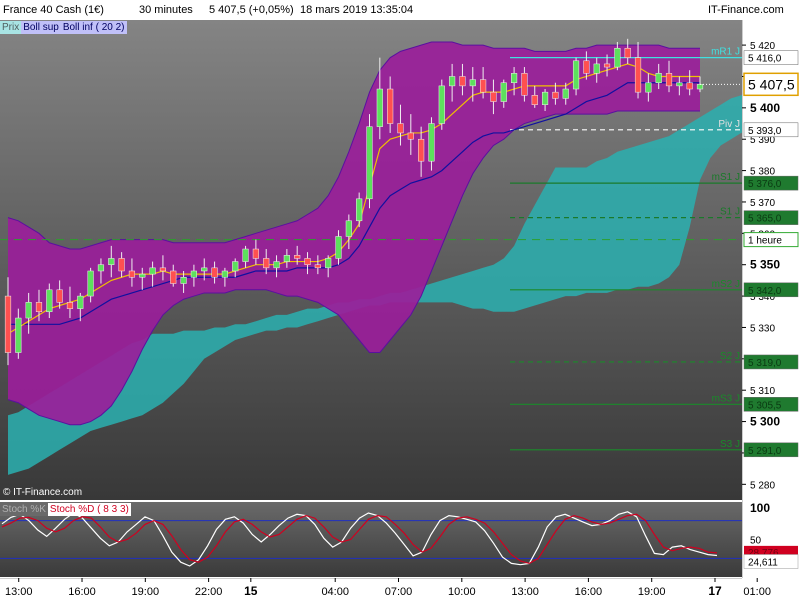 Image resolution: width=800 pixels, height=603 pixels. What do you see at coordinates (726, 284) in the screenshot?
I see `level-name-4: mS2 J` at bounding box center [726, 284].